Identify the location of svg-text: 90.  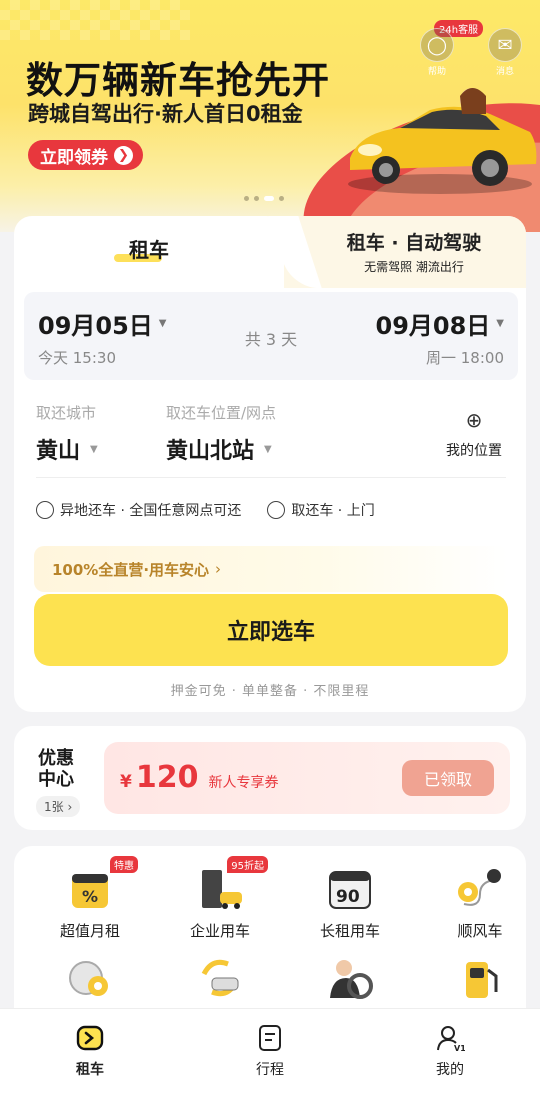
(348, 897).